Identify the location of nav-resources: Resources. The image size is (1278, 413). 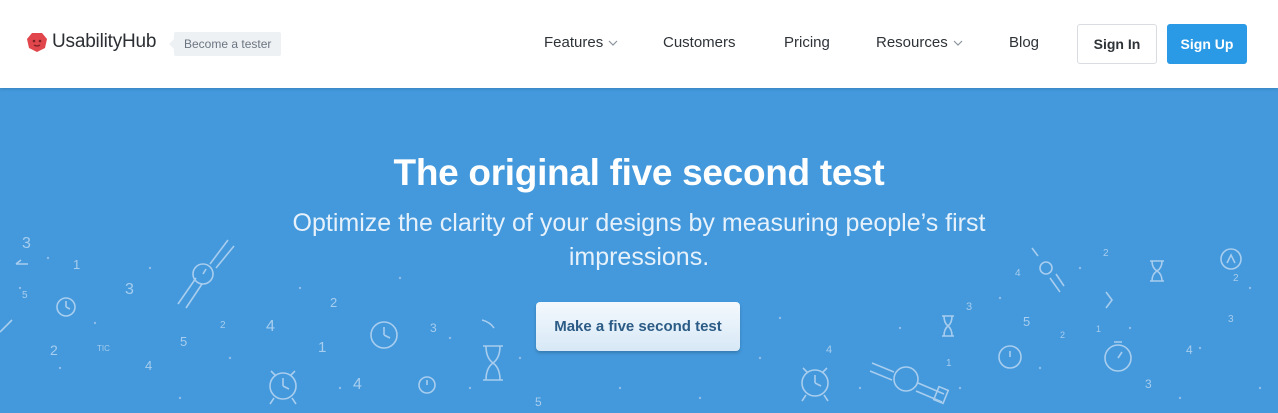
(919, 42).